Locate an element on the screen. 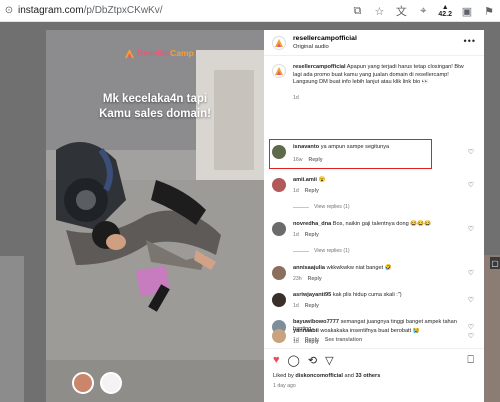 Image resolution: width=500 pixels, height=402 pixels. comment-body: kak plis hidup cuma skali :") is located at coordinates (367, 295).